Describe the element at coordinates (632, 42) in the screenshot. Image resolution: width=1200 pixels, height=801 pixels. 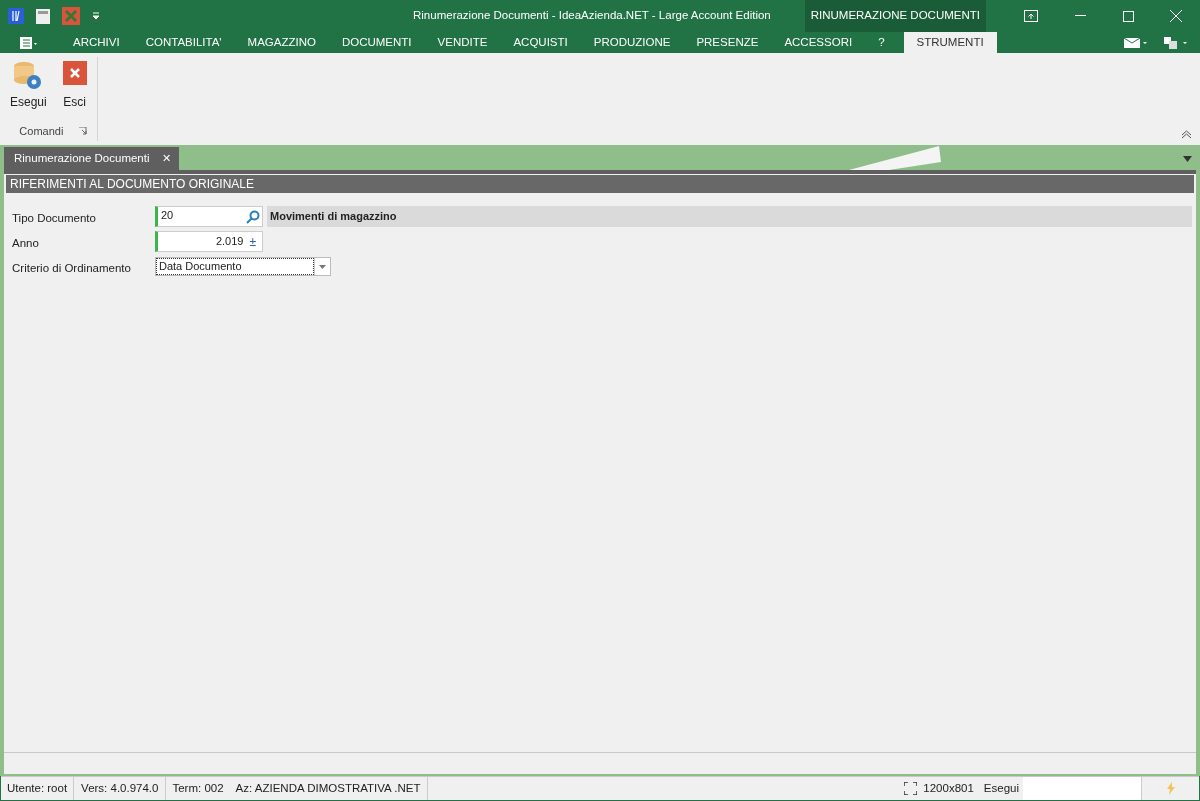
I see `menu-tab: PRODUZIONE` at that location.